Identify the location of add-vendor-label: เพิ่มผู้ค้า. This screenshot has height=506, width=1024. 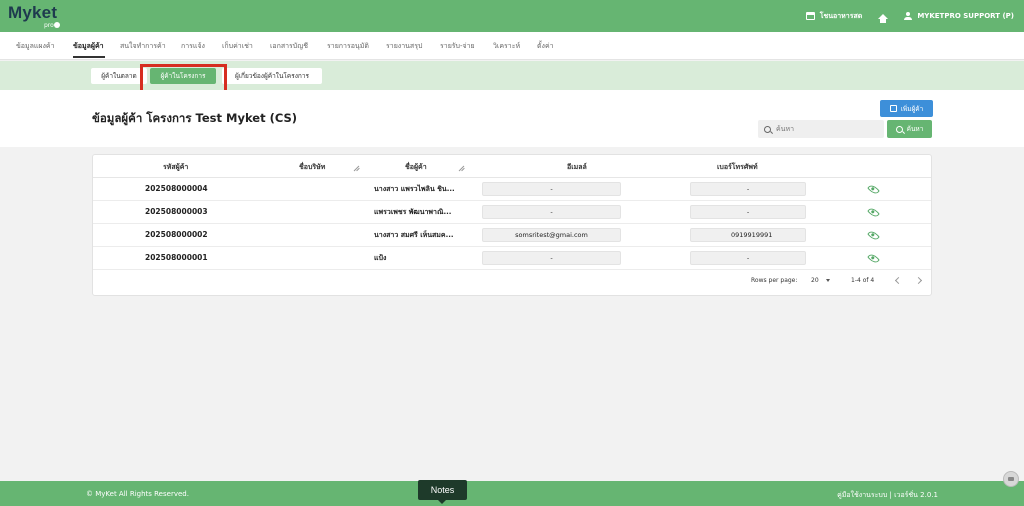
(912, 108).